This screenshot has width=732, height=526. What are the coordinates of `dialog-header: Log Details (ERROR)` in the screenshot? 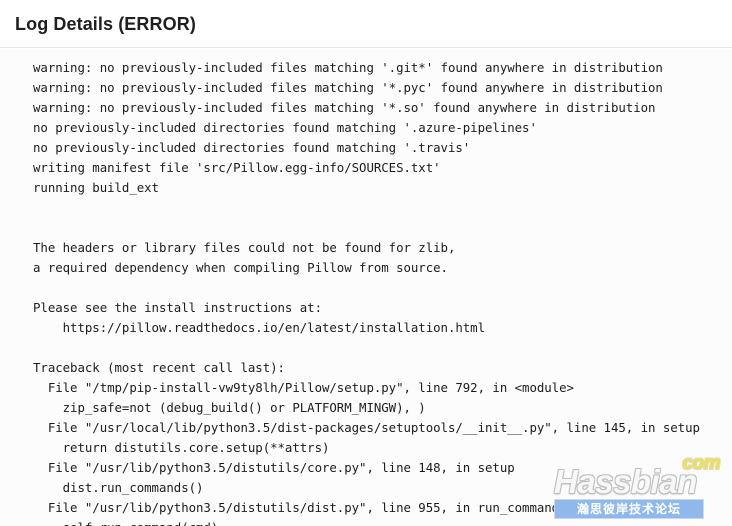 It's located at (366, 24).